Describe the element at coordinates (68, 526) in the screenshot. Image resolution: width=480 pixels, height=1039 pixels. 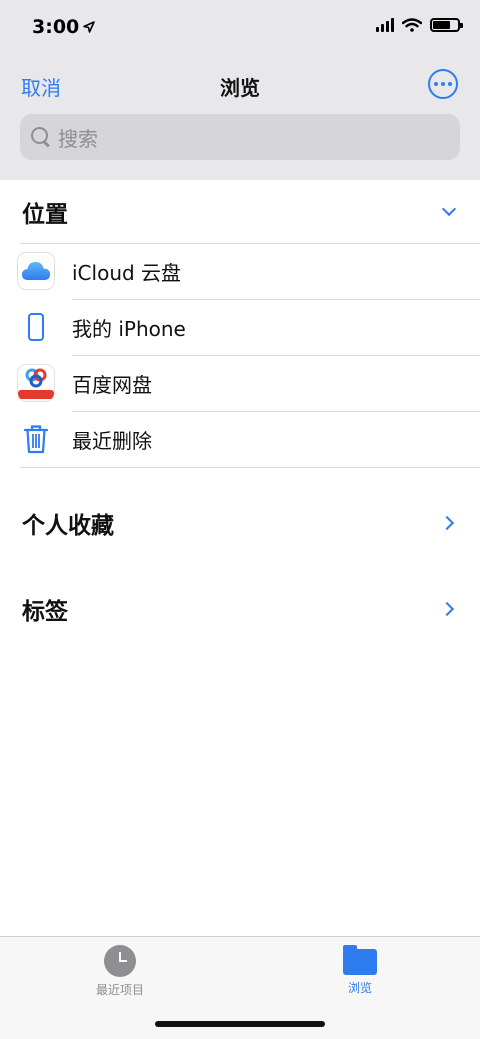
I see `section-title-favorites: 个人收藏` at that location.